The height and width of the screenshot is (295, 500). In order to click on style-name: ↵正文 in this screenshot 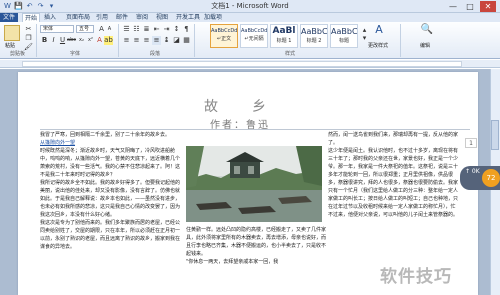, I will do `click(224, 39)`.